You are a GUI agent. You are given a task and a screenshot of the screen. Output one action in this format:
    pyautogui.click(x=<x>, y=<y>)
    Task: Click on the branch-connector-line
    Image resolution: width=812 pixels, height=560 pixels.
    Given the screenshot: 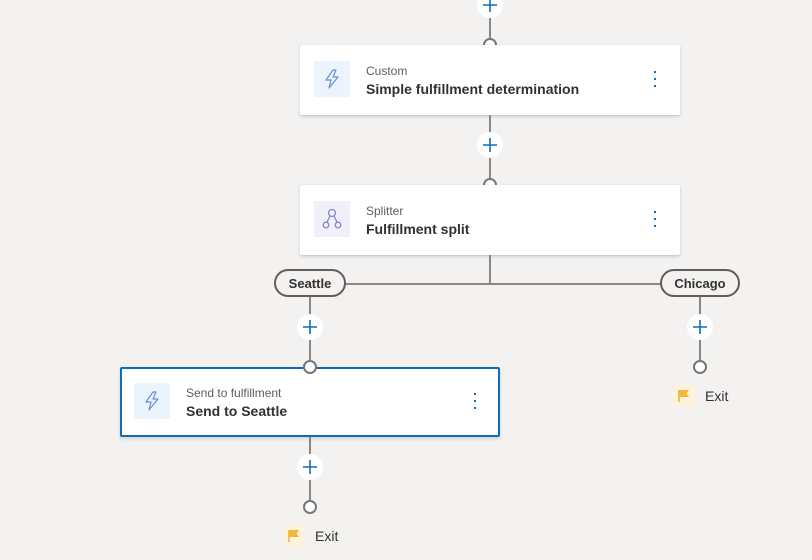 What is the action you would take?
    pyautogui.click(x=505, y=284)
    